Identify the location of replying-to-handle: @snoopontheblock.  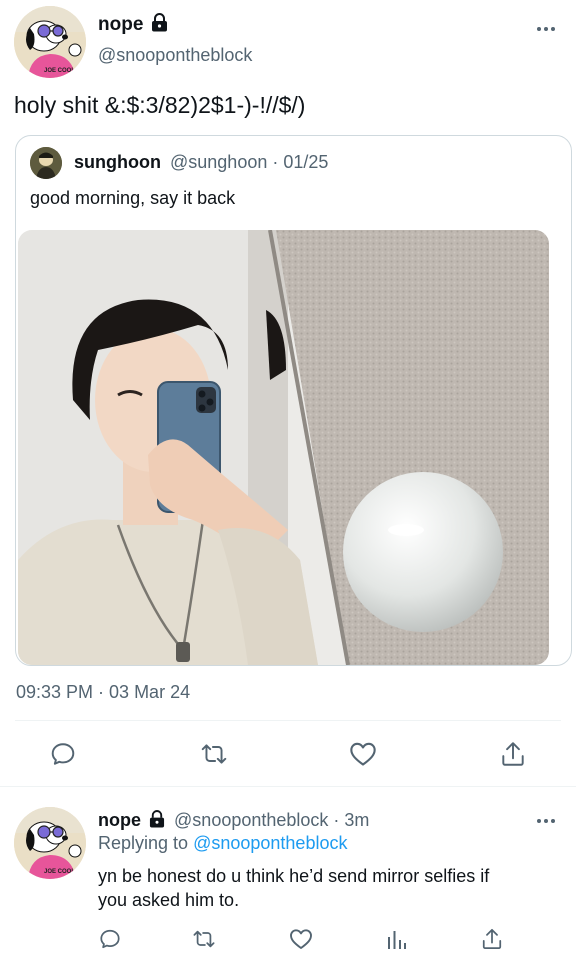
(270, 843).